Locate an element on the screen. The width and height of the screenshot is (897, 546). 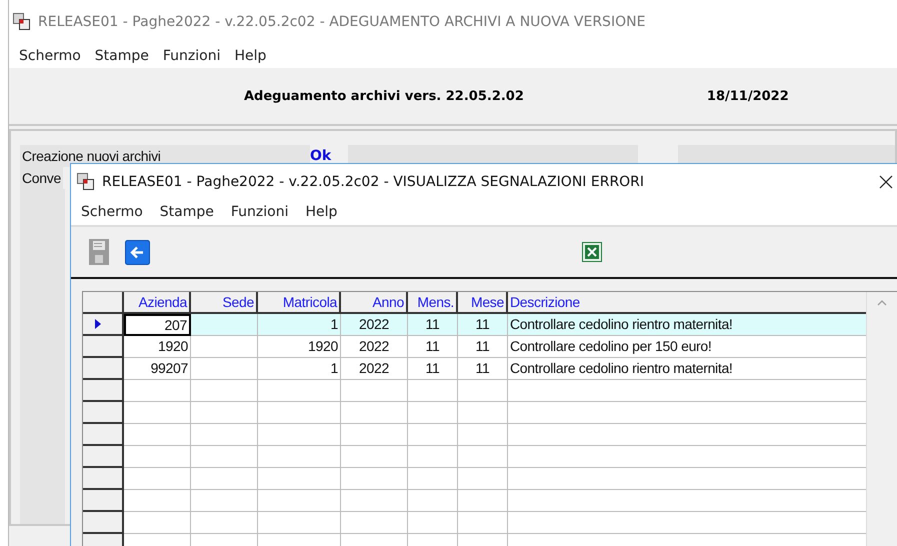
column-header: Mens. is located at coordinates (433, 303).